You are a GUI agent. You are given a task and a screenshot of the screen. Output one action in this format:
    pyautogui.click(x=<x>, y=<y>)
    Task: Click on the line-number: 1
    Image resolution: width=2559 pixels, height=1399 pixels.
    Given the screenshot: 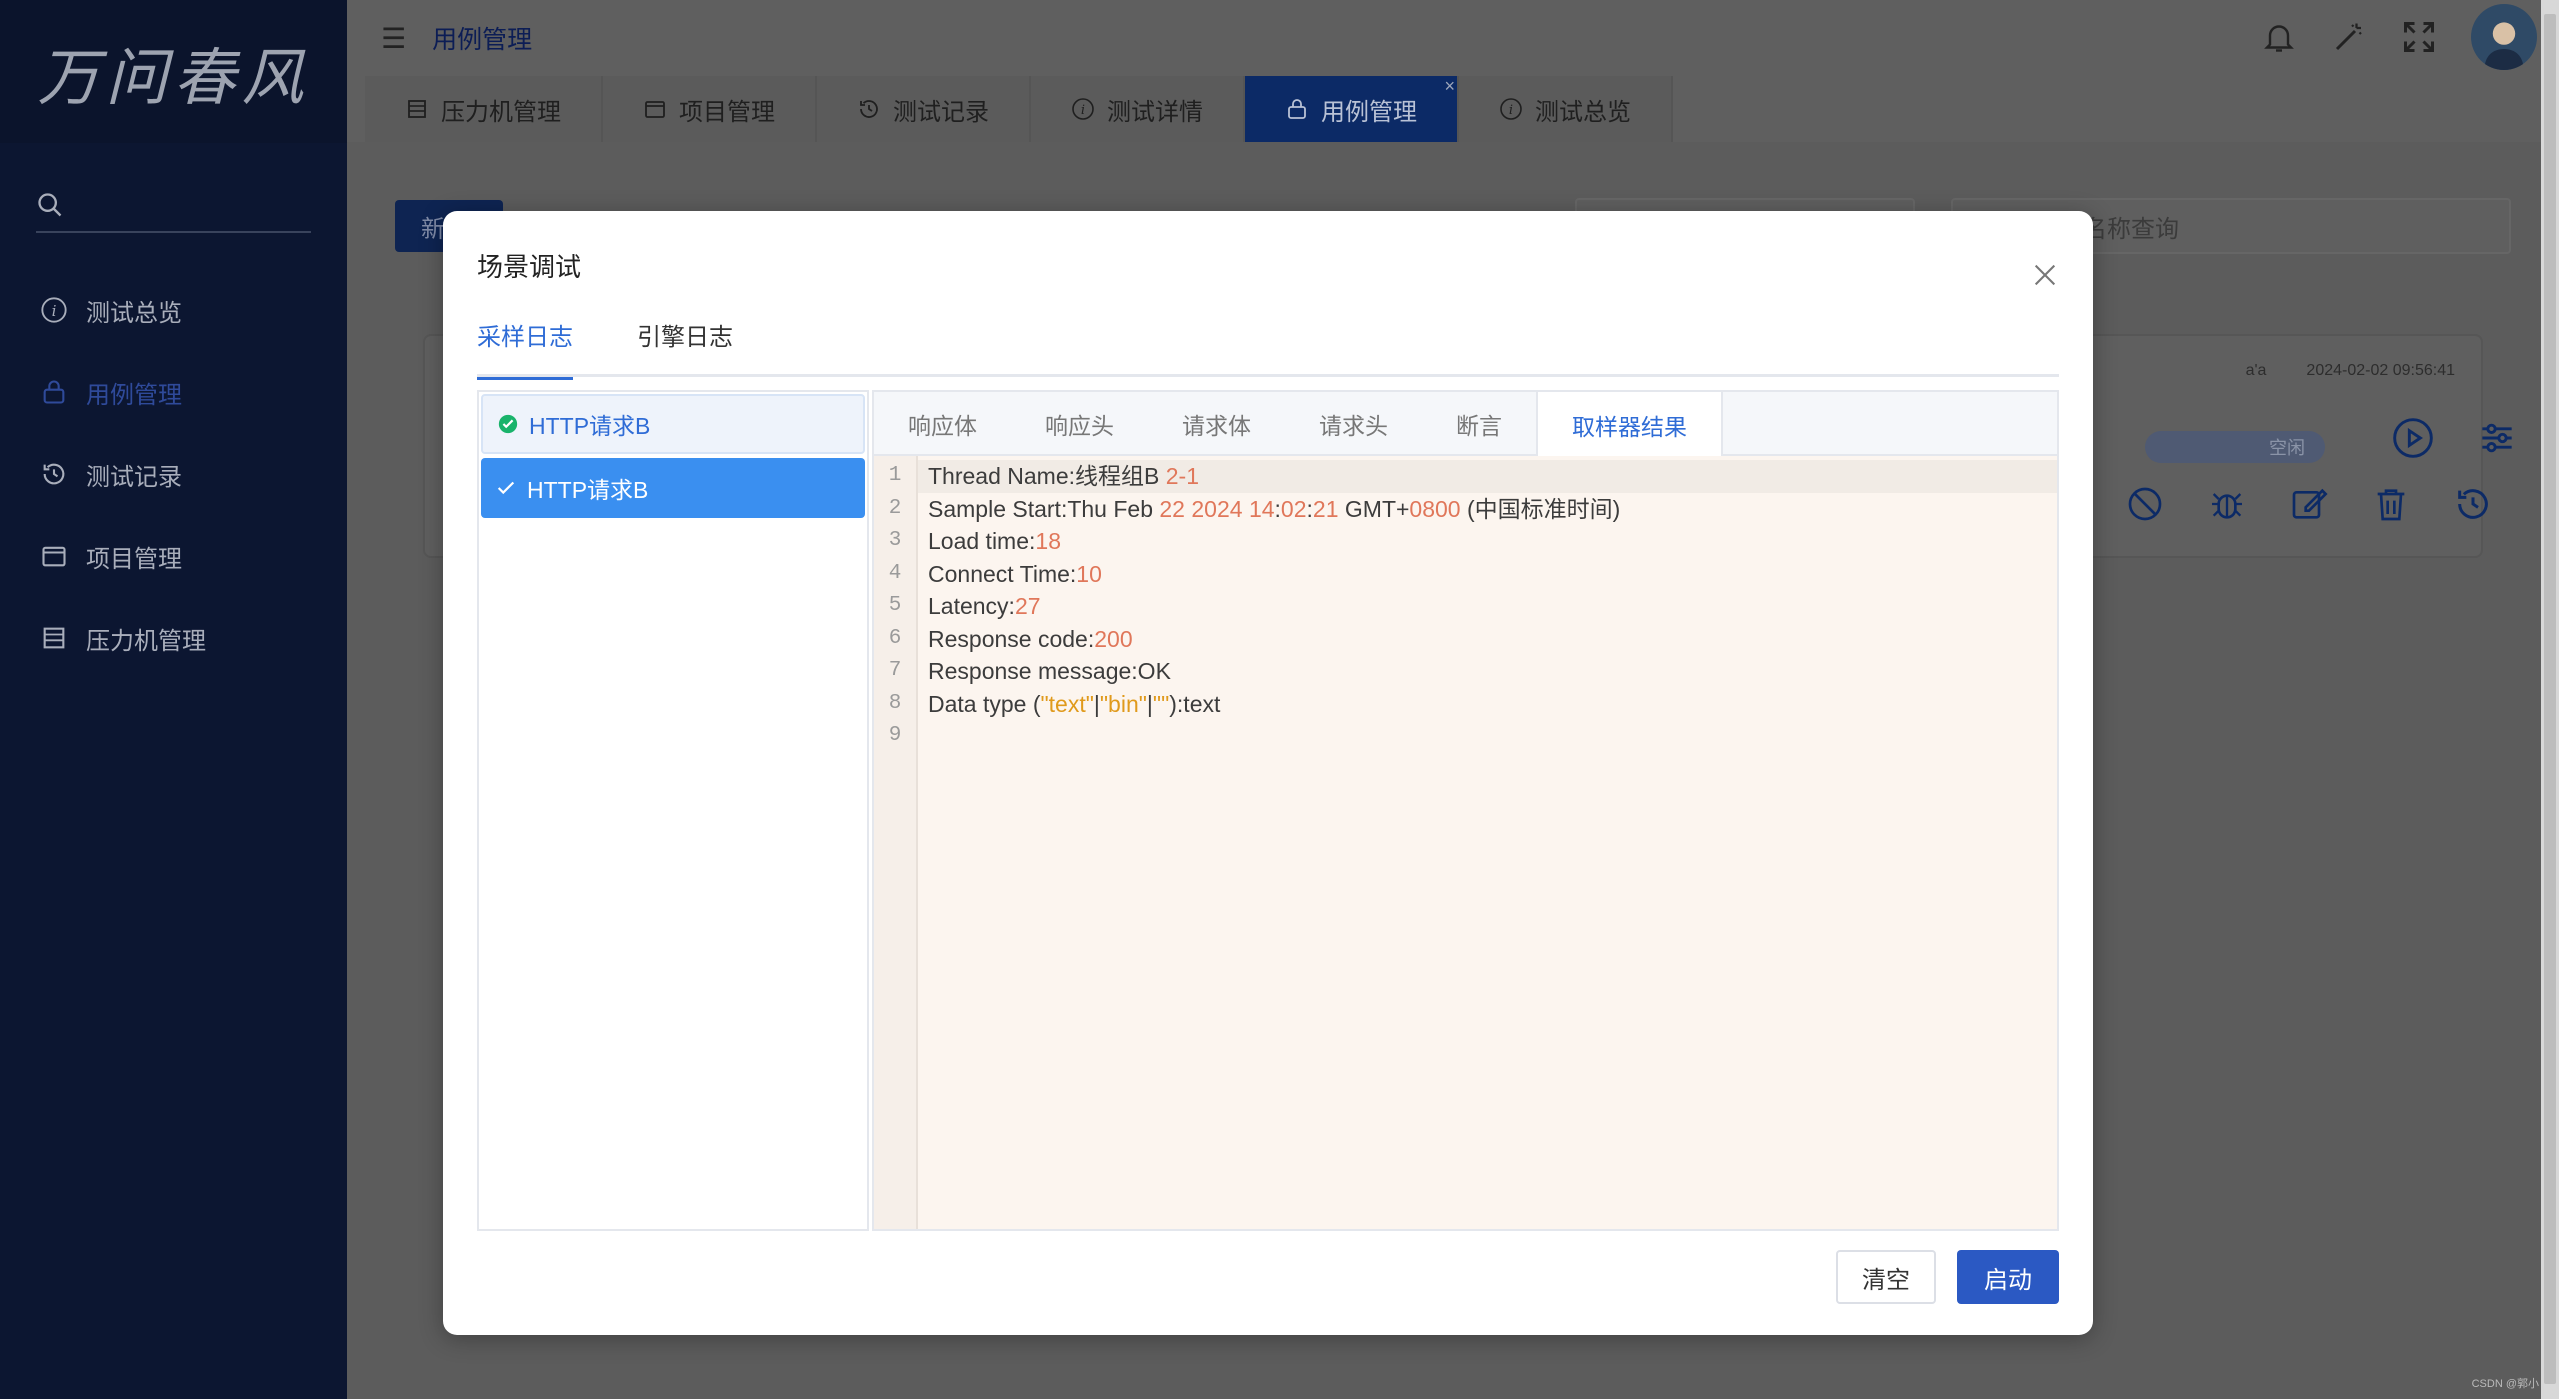 What is the action you would take?
    pyautogui.click(x=895, y=475)
    